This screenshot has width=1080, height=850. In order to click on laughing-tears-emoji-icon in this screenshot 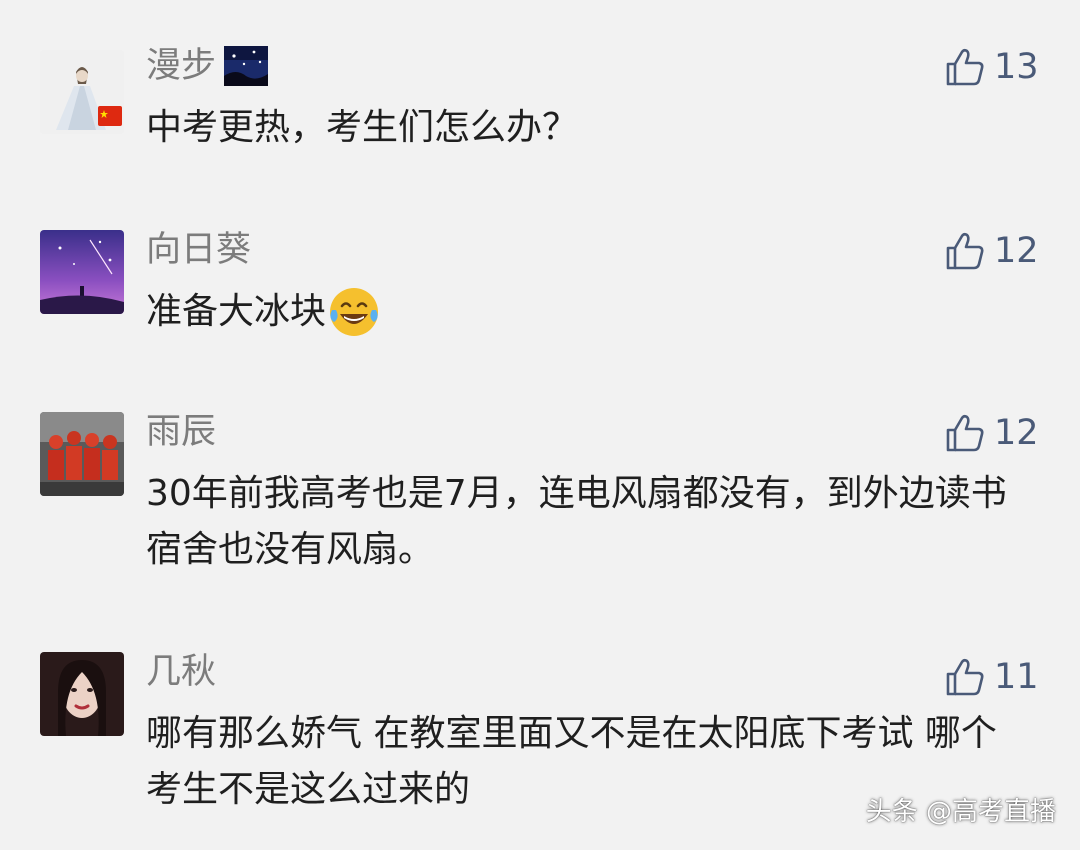, I will do `click(354, 312)`.